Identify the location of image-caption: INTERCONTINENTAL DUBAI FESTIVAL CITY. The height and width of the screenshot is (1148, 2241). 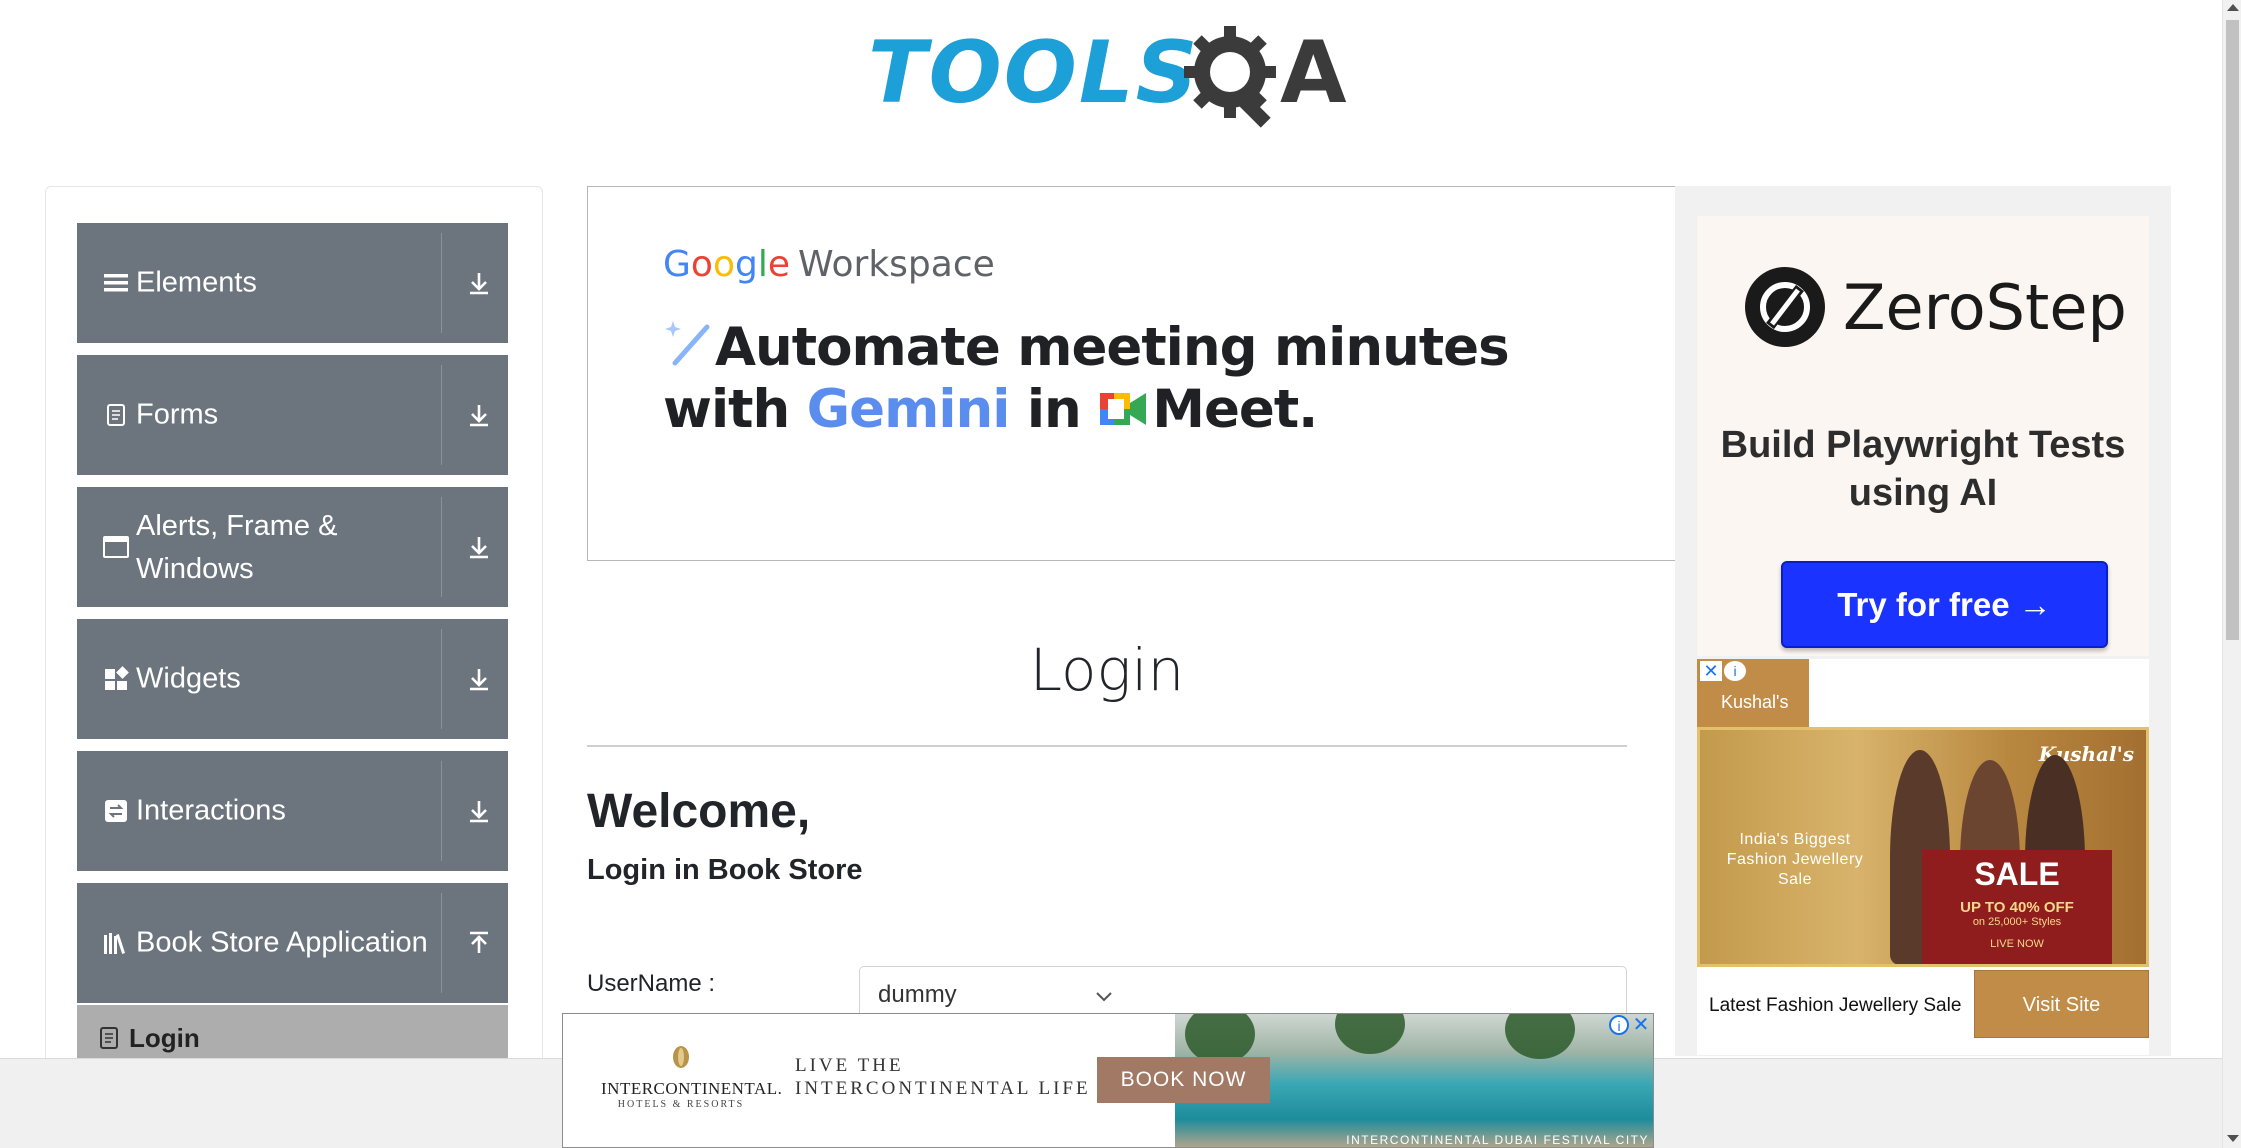
(1497, 1140).